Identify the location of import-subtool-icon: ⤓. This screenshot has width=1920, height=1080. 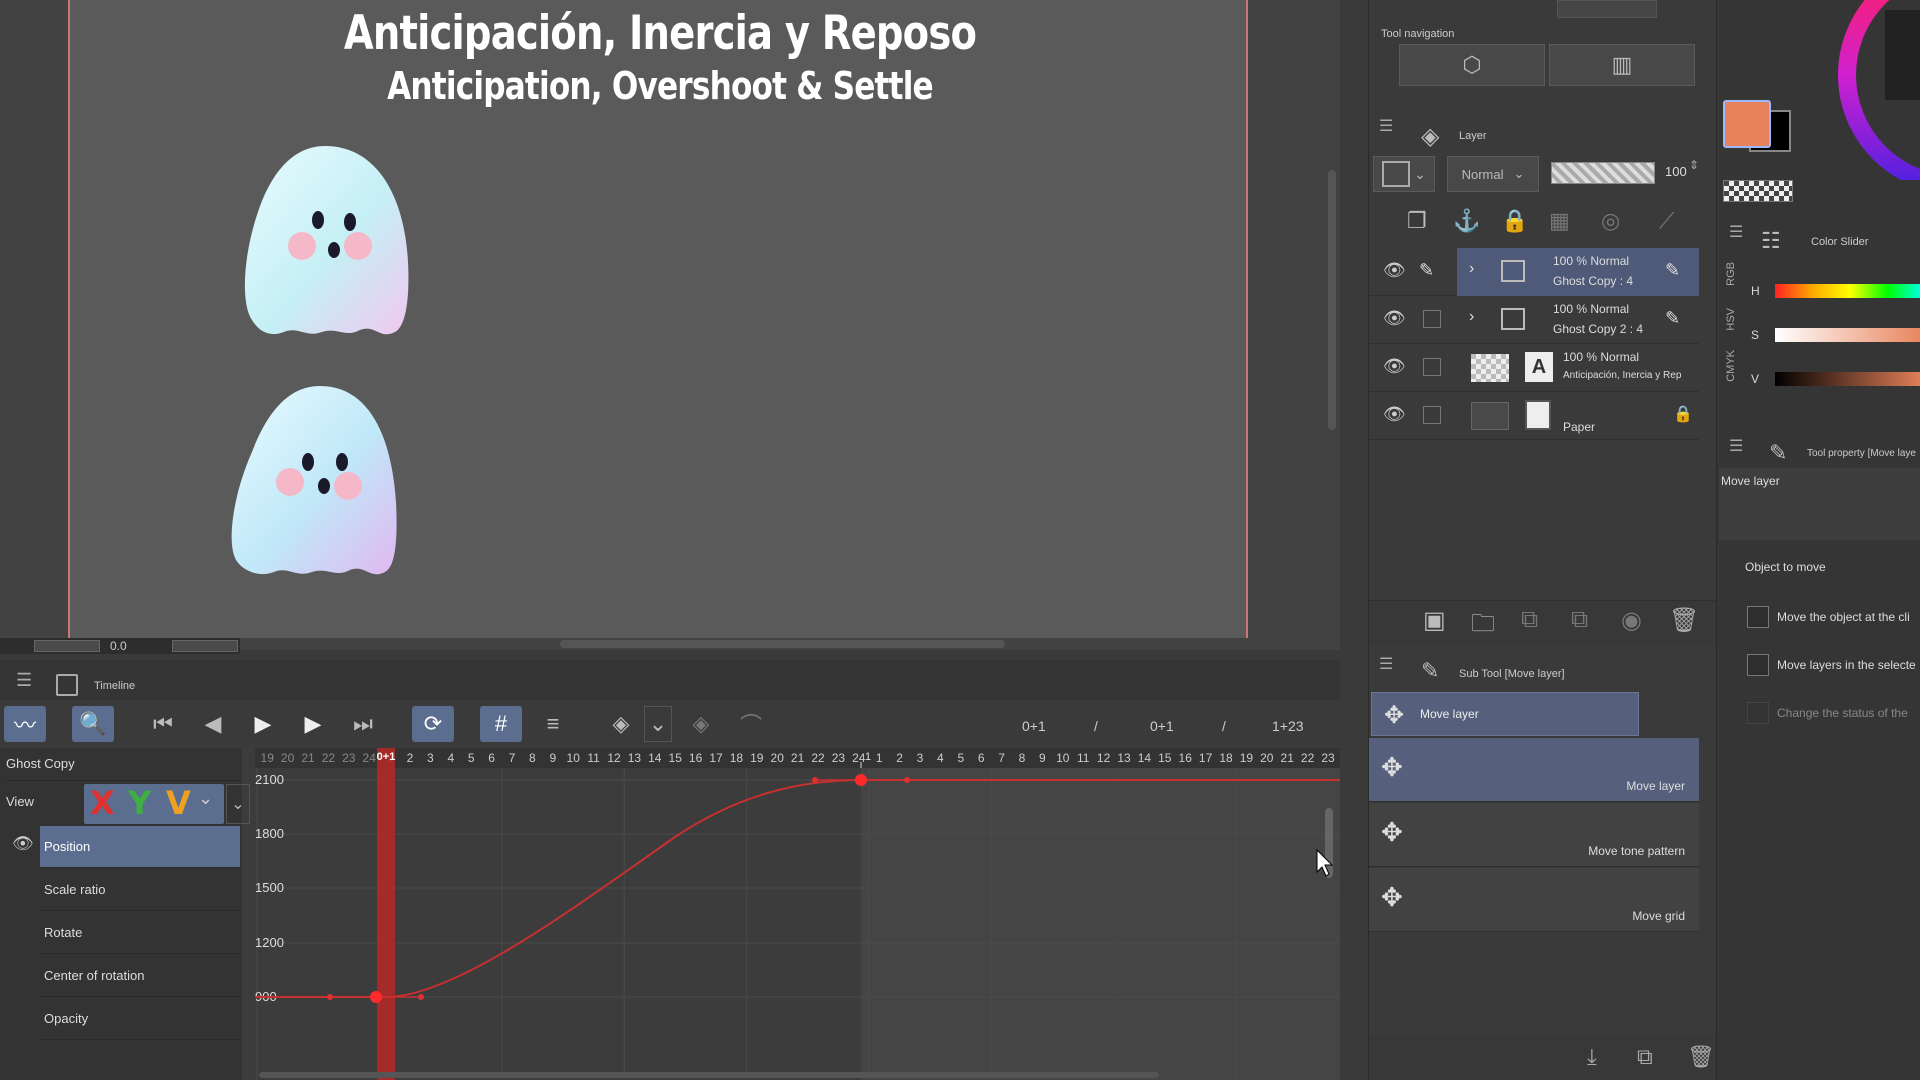
(1592, 1057).